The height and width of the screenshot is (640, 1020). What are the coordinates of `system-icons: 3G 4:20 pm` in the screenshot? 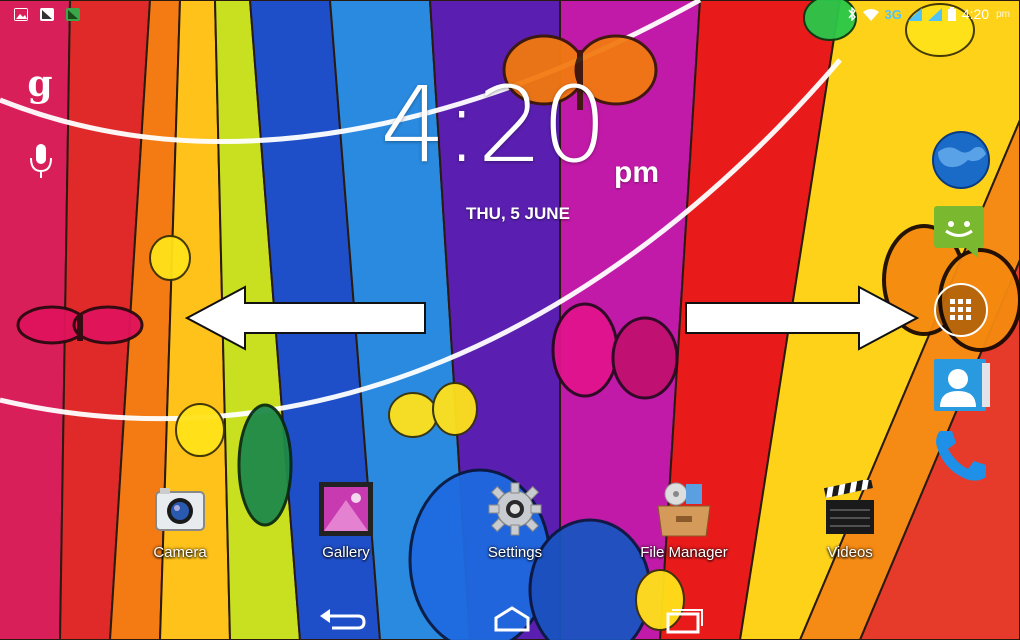 It's located at (928, 14).